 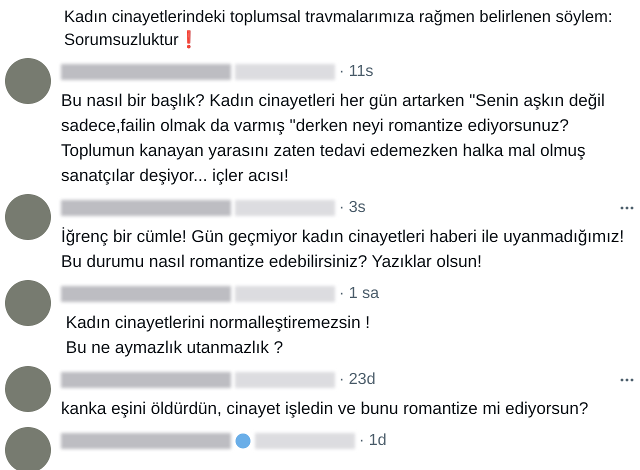 I want to click on reply-text: İğrenç bir cümle! Gün geçmiyor kadın cinayetleri haberi ile uyanmadığımız! Bu durumu nasıl romantize edebilirsiniz? Yazıklar olsun!, so click(x=343, y=249).